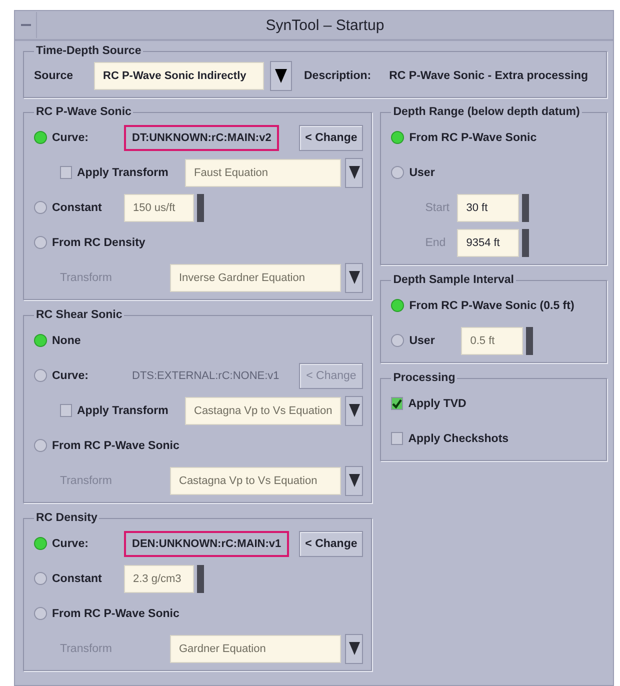 This screenshot has height=686, width=620. What do you see at coordinates (207, 543) in the screenshot?
I see `curve-field: DEN:UNKNOWN:rC:MAIN:v1` at bounding box center [207, 543].